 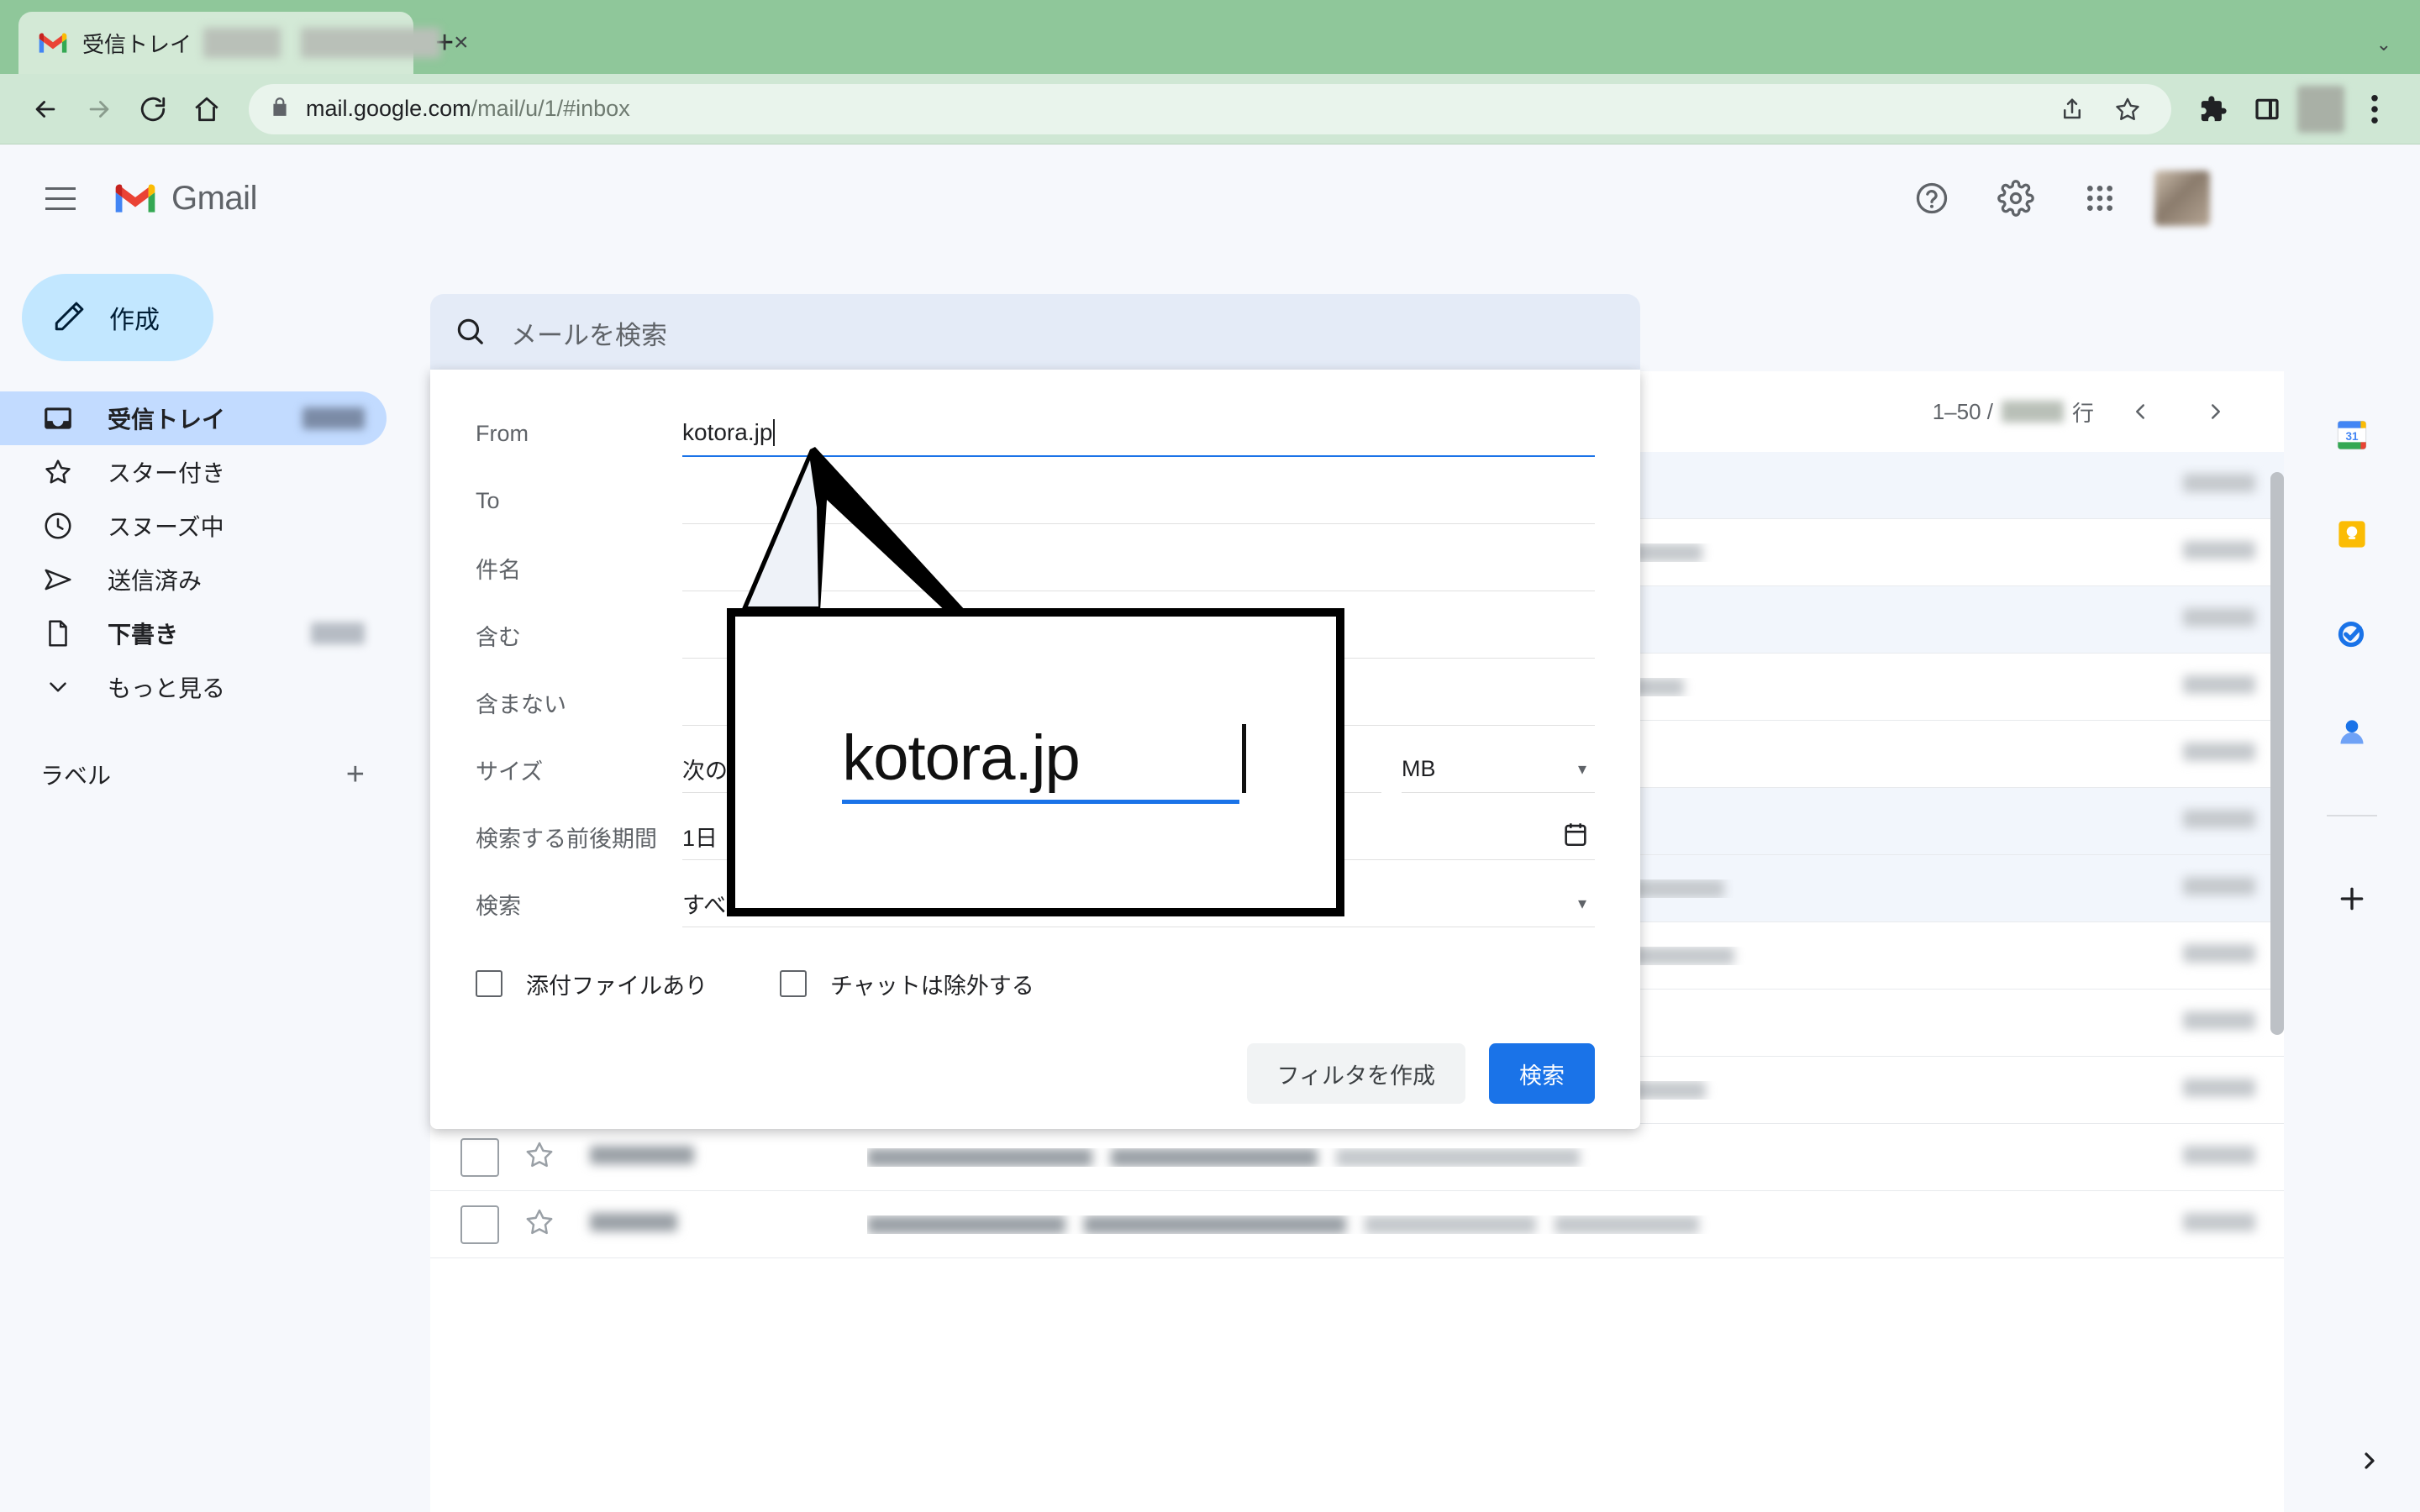 I want to click on browser-tab: 受信トレイ ×, so click(x=243, y=43).